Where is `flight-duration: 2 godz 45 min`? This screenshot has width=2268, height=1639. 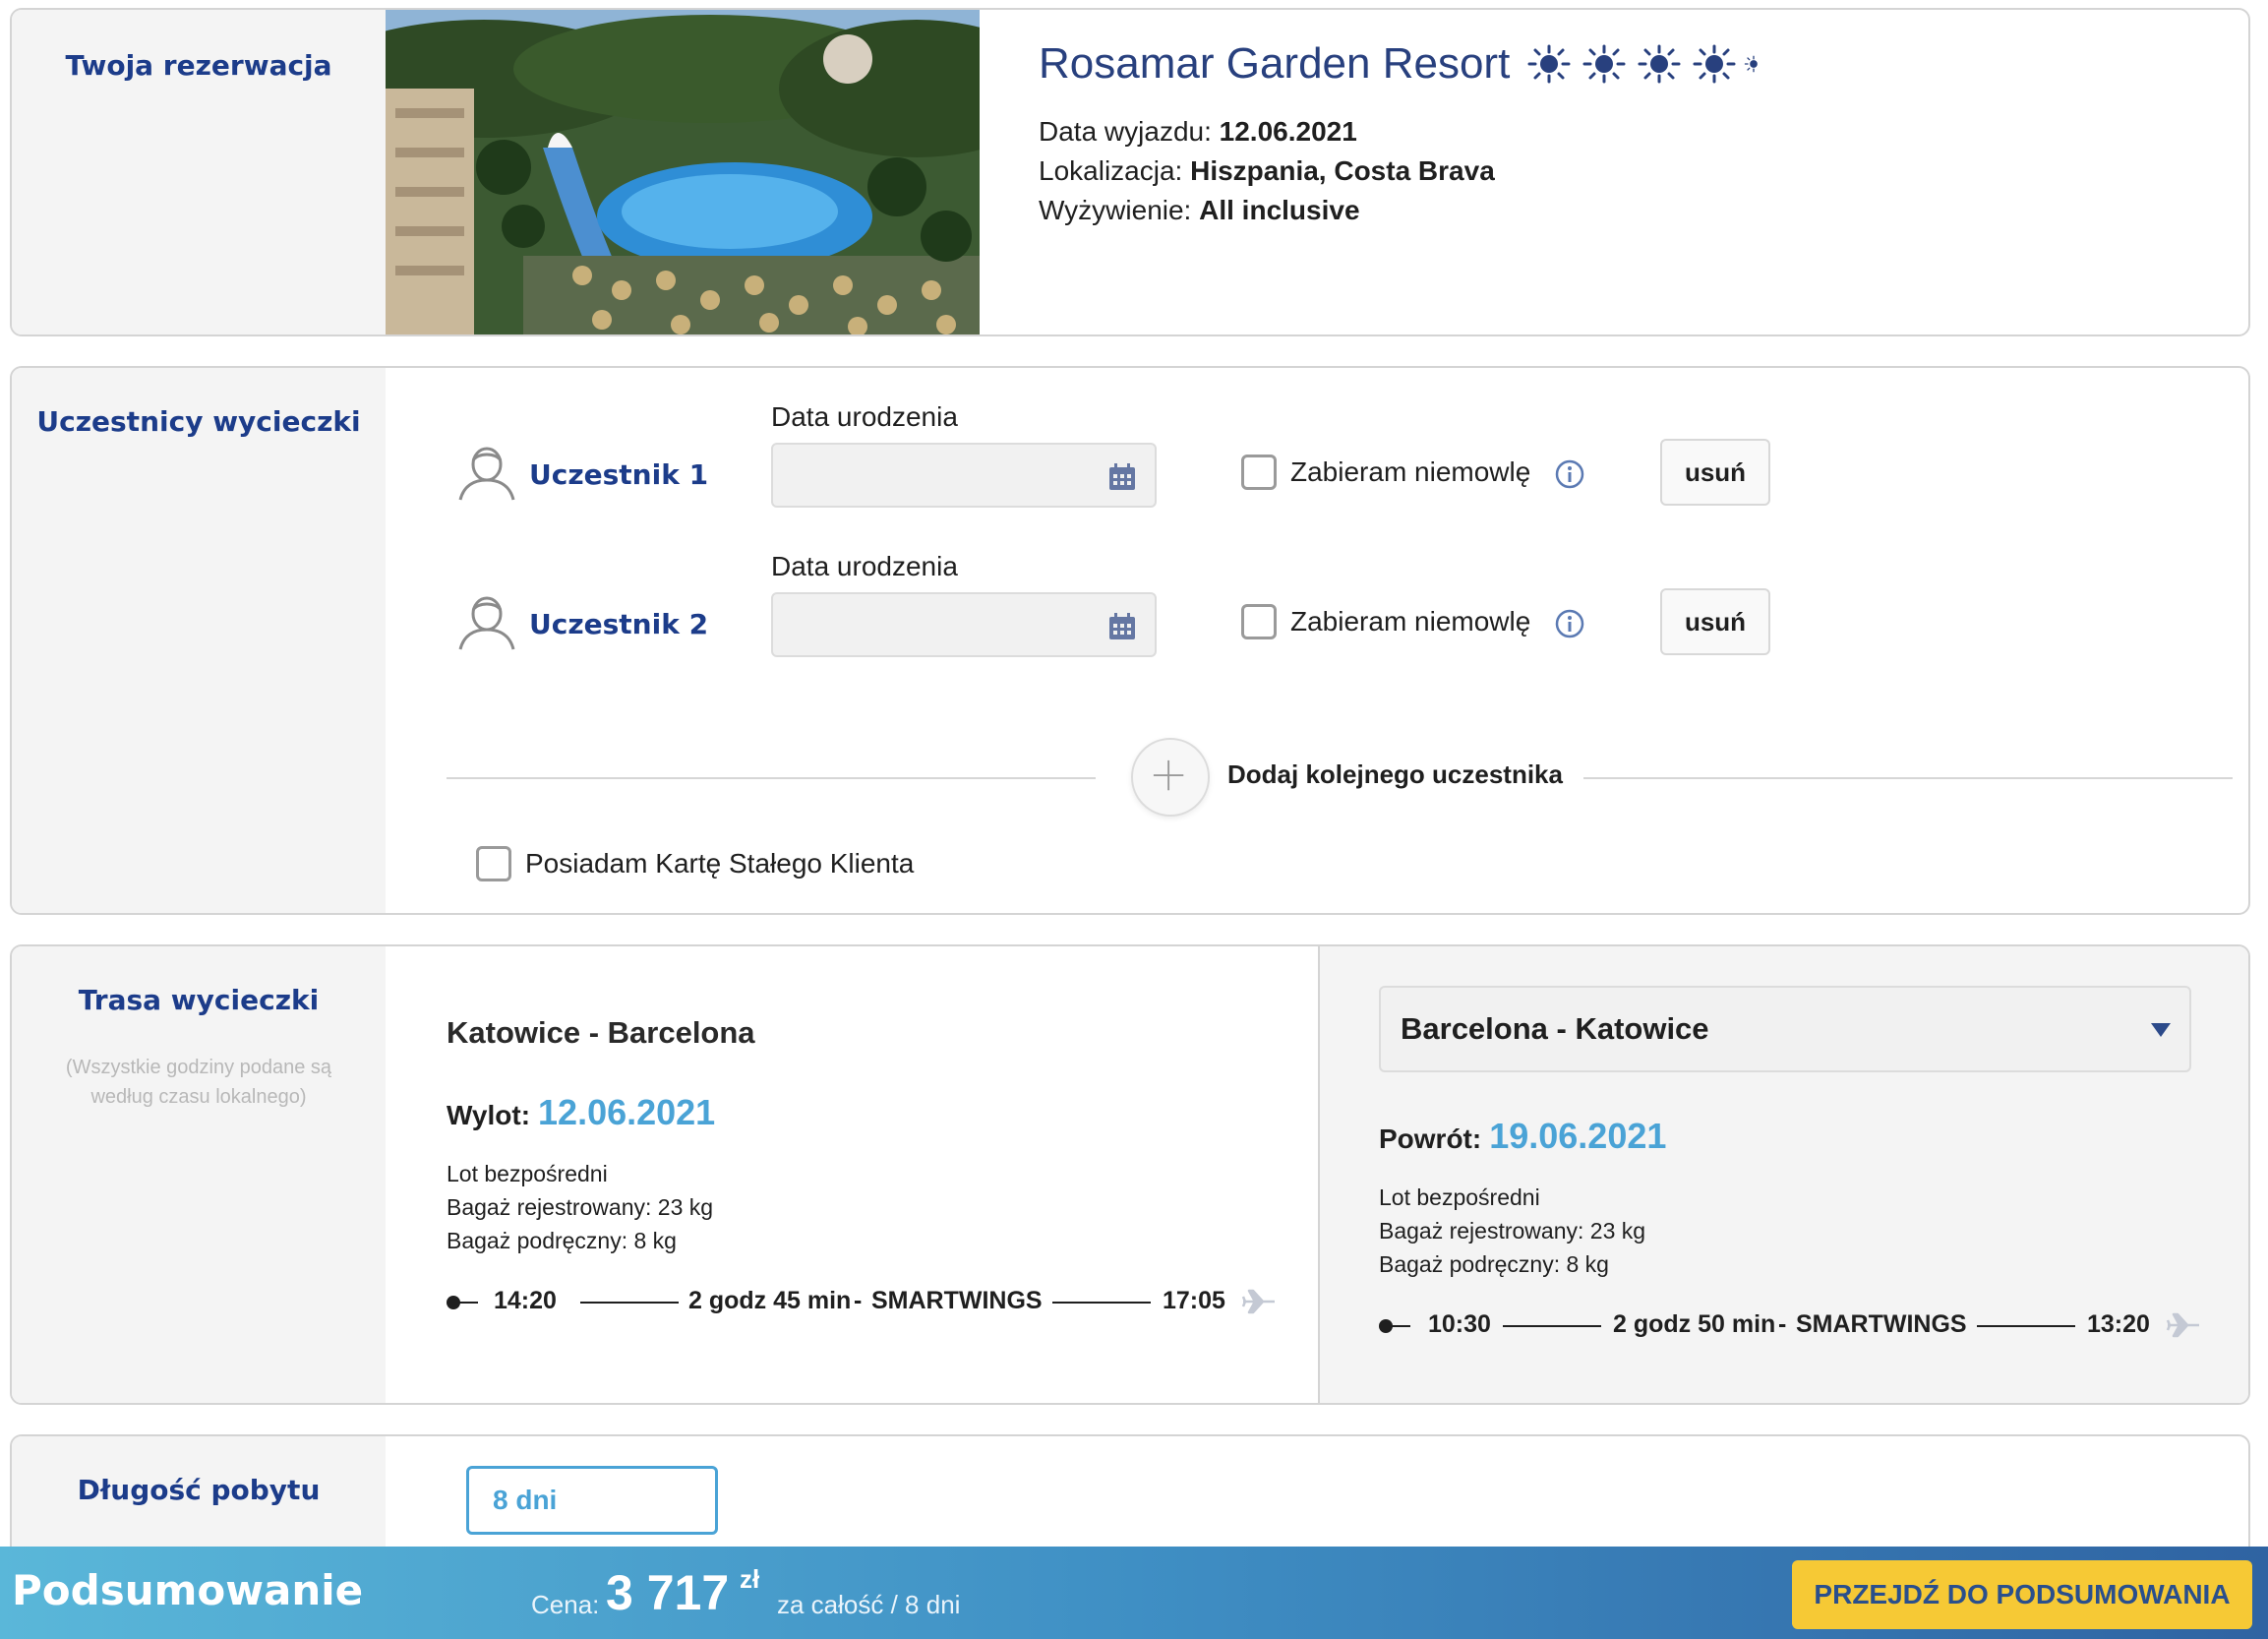 flight-duration: 2 godz 45 min is located at coordinates (770, 1300).